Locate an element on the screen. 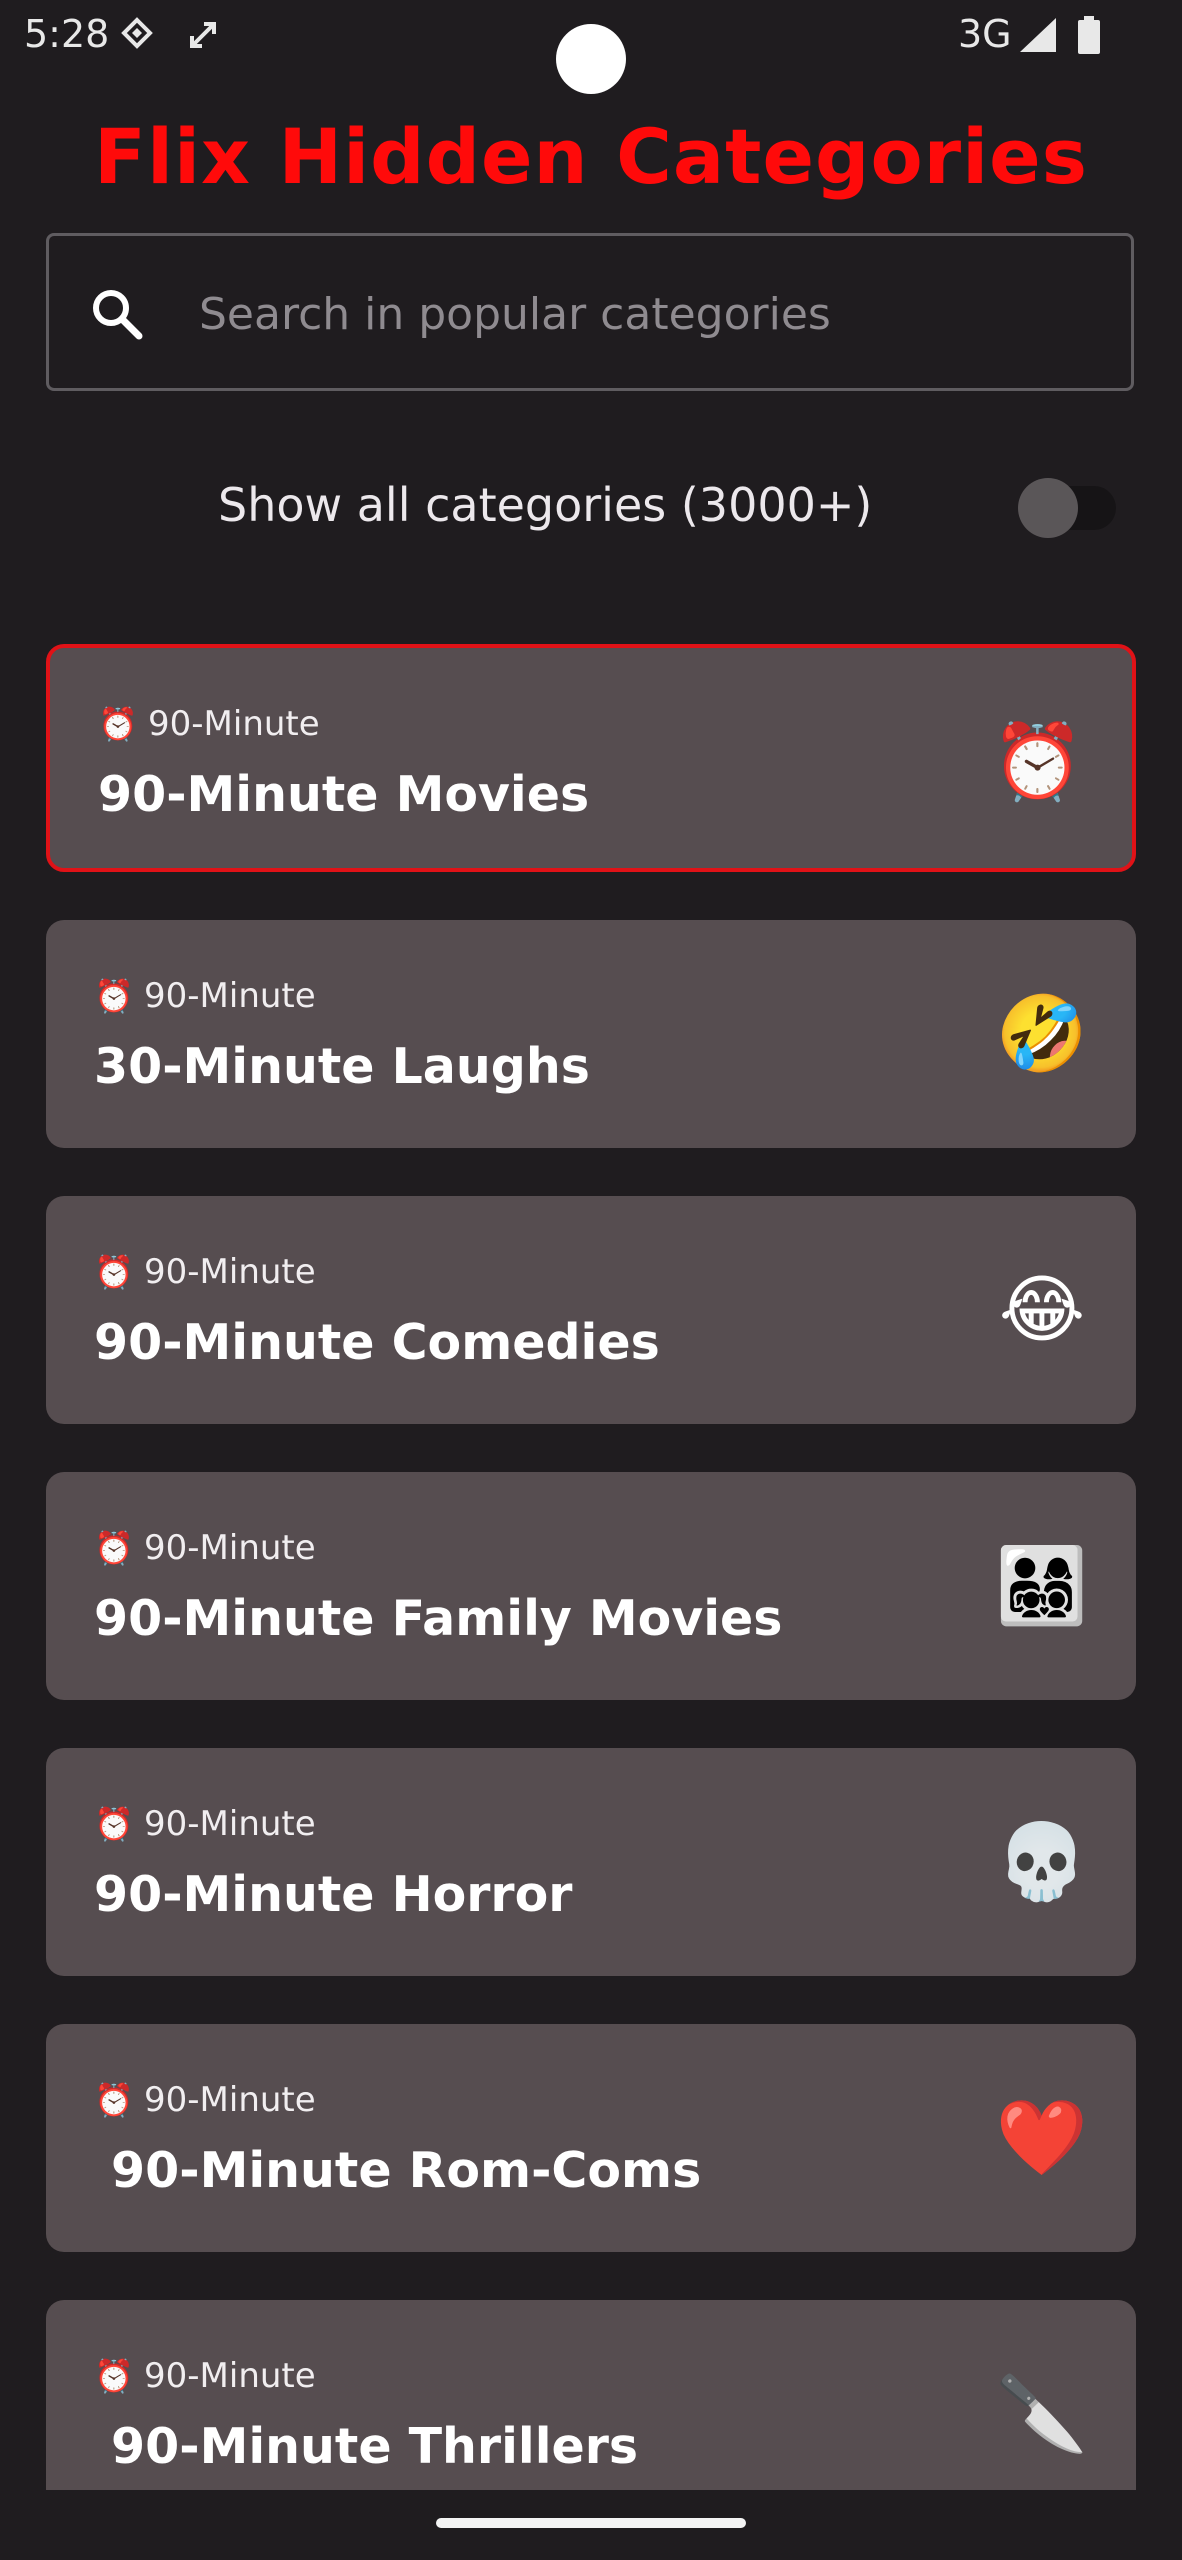  rolling-laughing-icon: 🤣 is located at coordinates (1042, 1033).